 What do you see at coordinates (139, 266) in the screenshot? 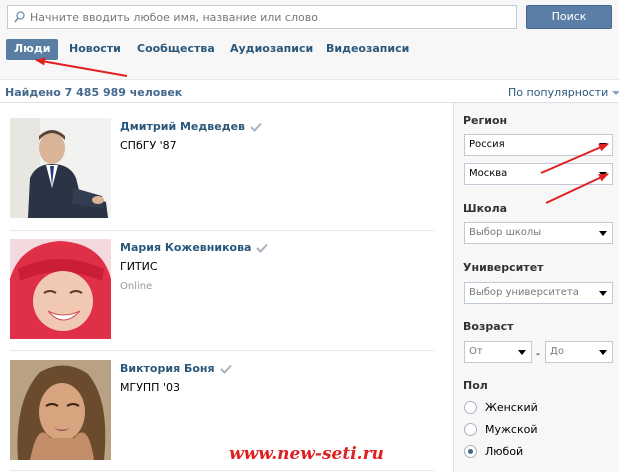
I see `person-education: ГИТИС` at bounding box center [139, 266].